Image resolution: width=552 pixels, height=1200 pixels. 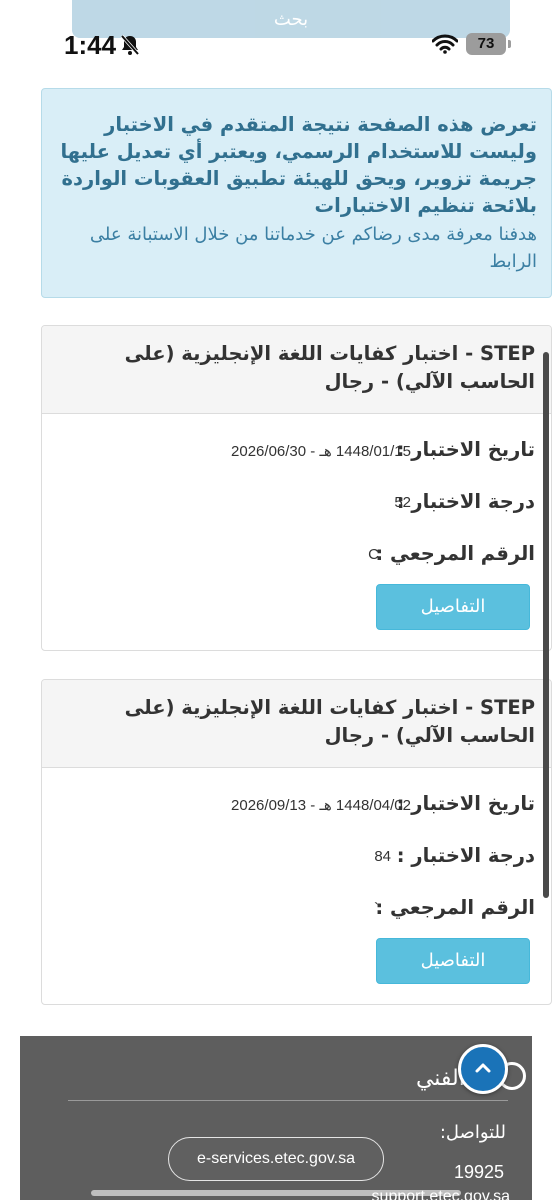 What do you see at coordinates (288, 1100) in the screenshot?
I see `footer-divider` at bounding box center [288, 1100].